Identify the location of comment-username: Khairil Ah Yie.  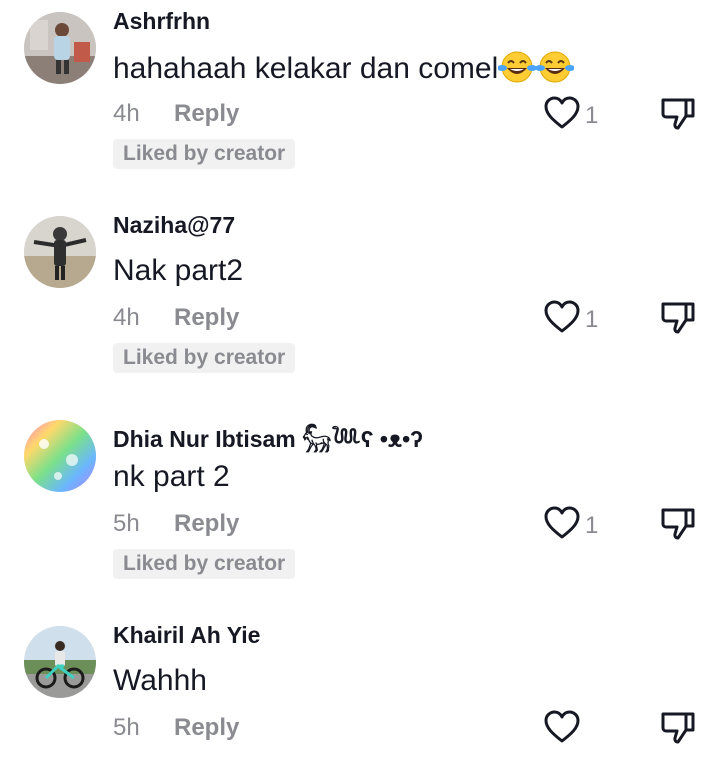
(186, 635).